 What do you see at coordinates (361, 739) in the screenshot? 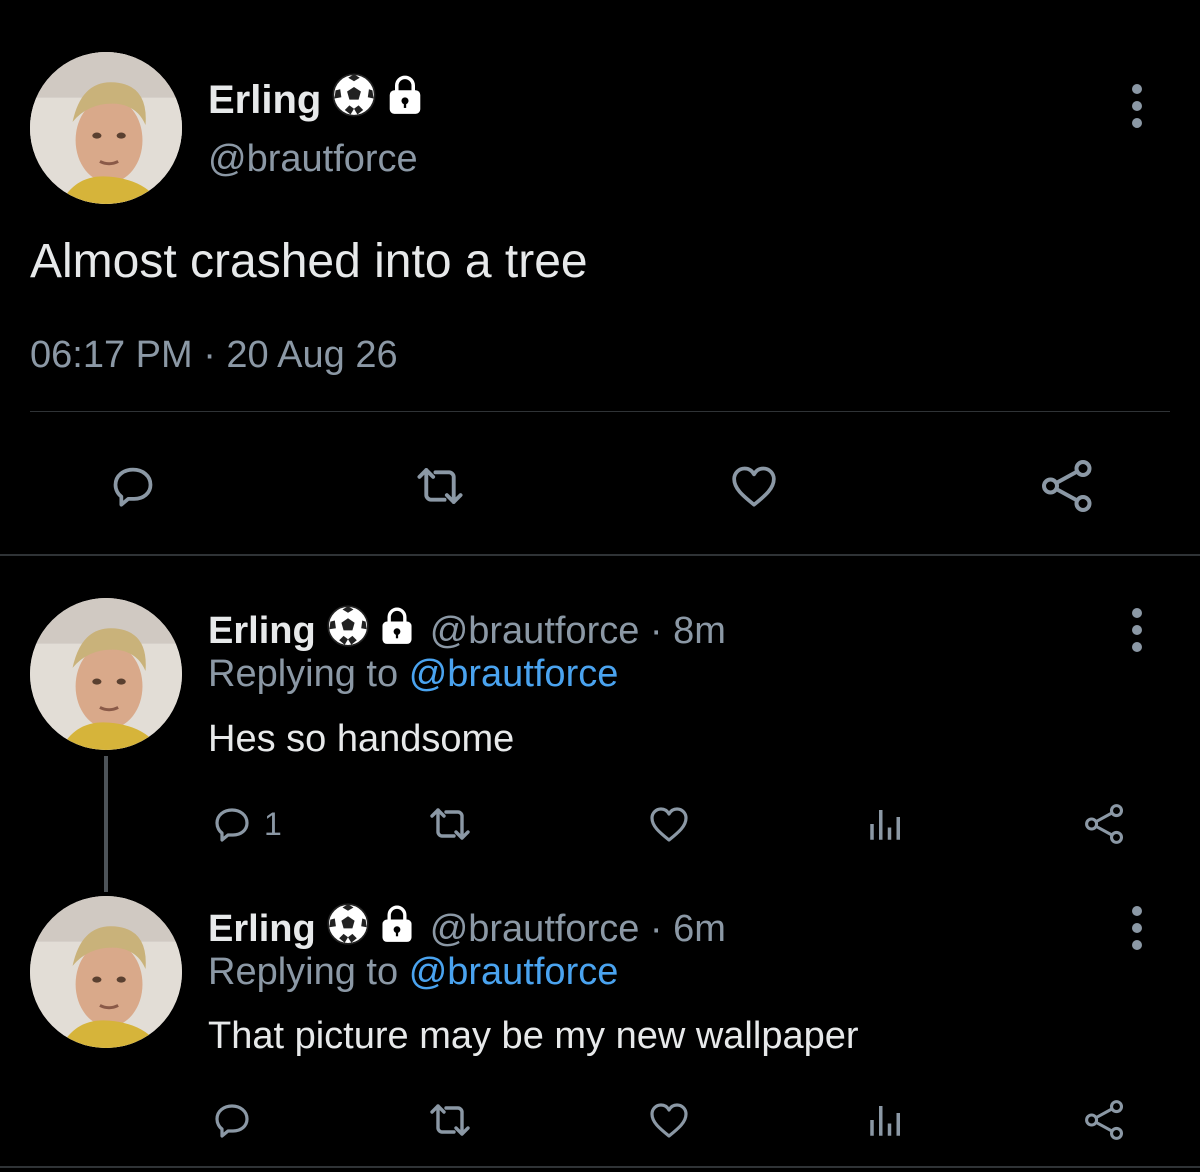
I see `reply-text: Hes so handsome` at bounding box center [361, 739].